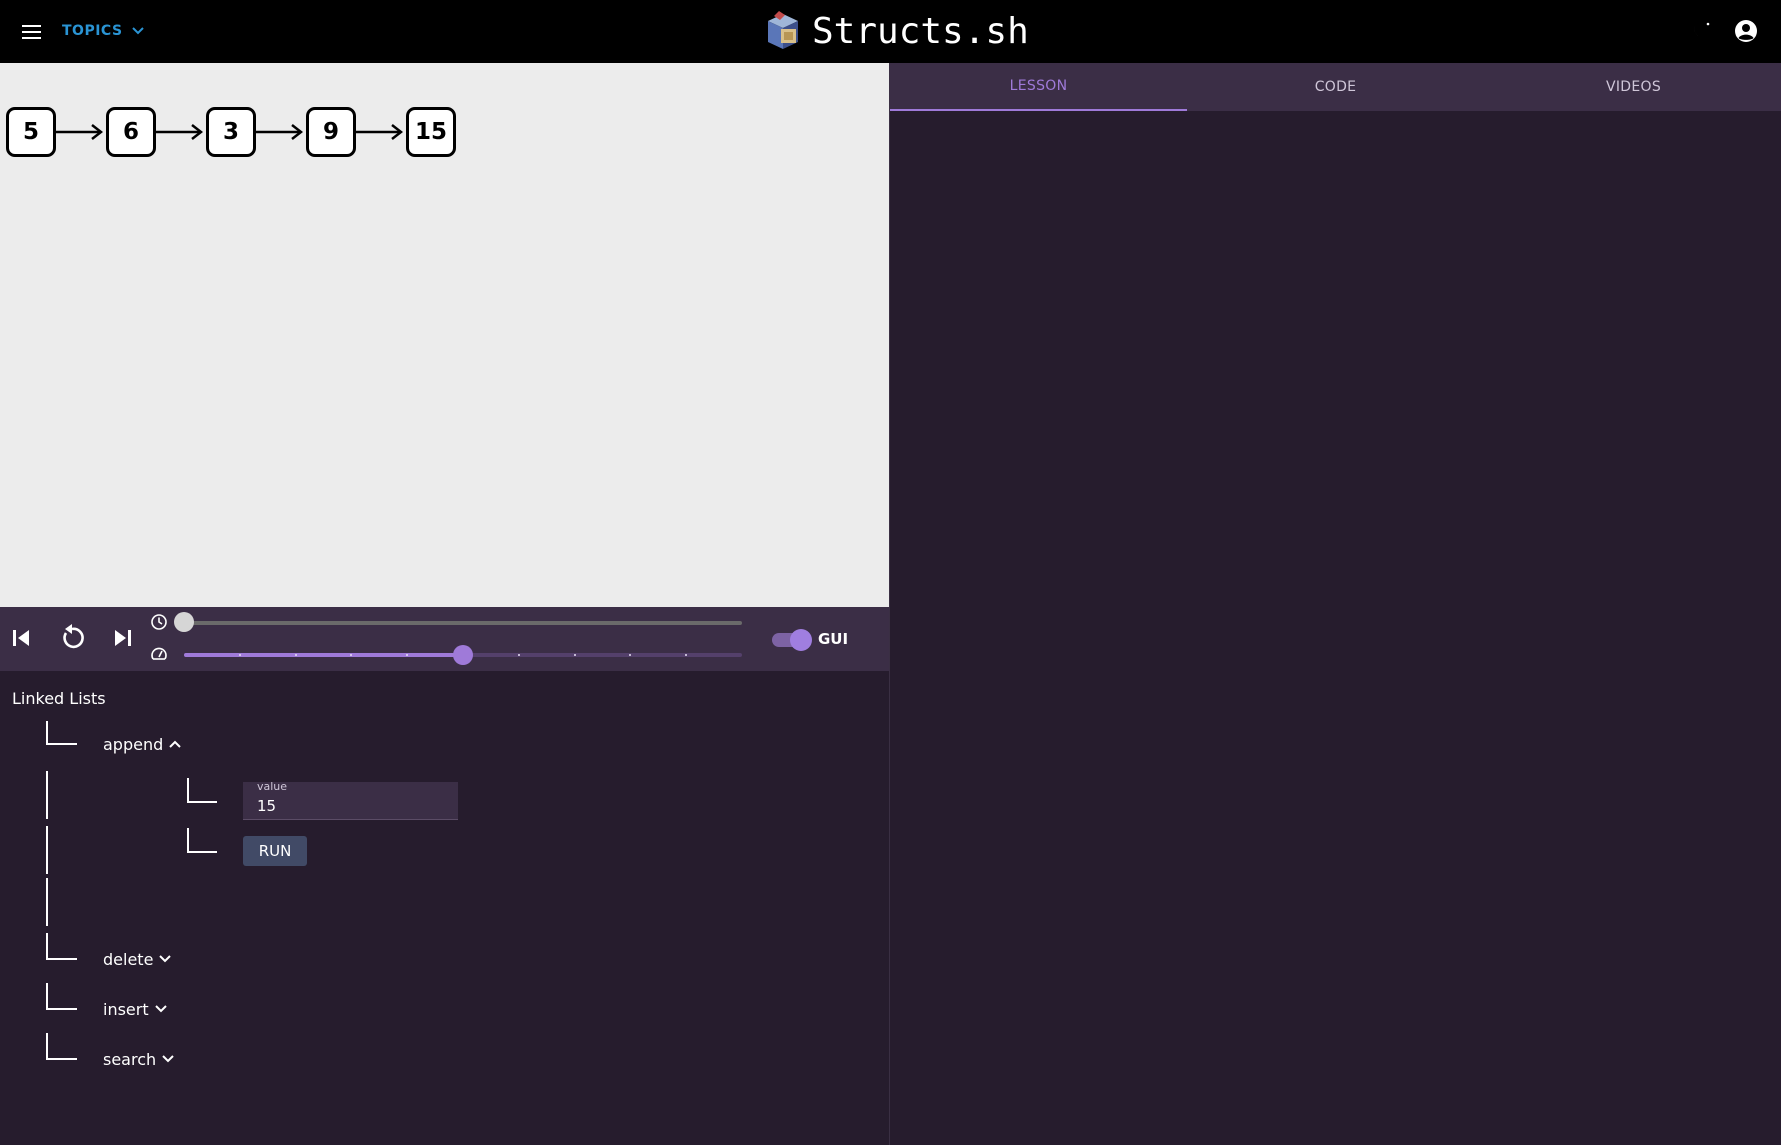  I want to click on tab-lesson: LESSON, so click(1038, 87).